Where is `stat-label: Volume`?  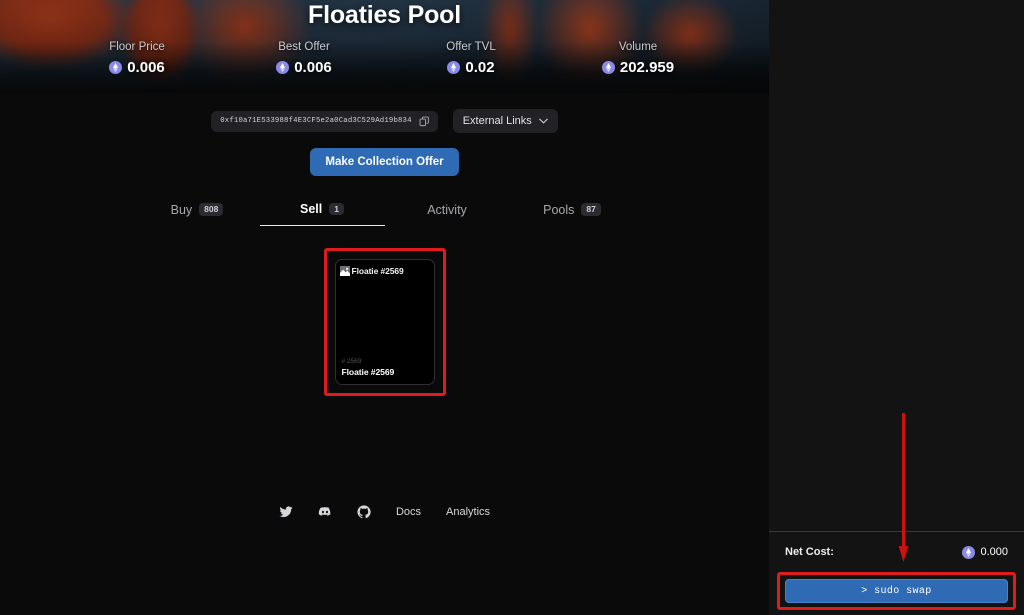 stat-label: Volume is located at coordinates (638, 47).